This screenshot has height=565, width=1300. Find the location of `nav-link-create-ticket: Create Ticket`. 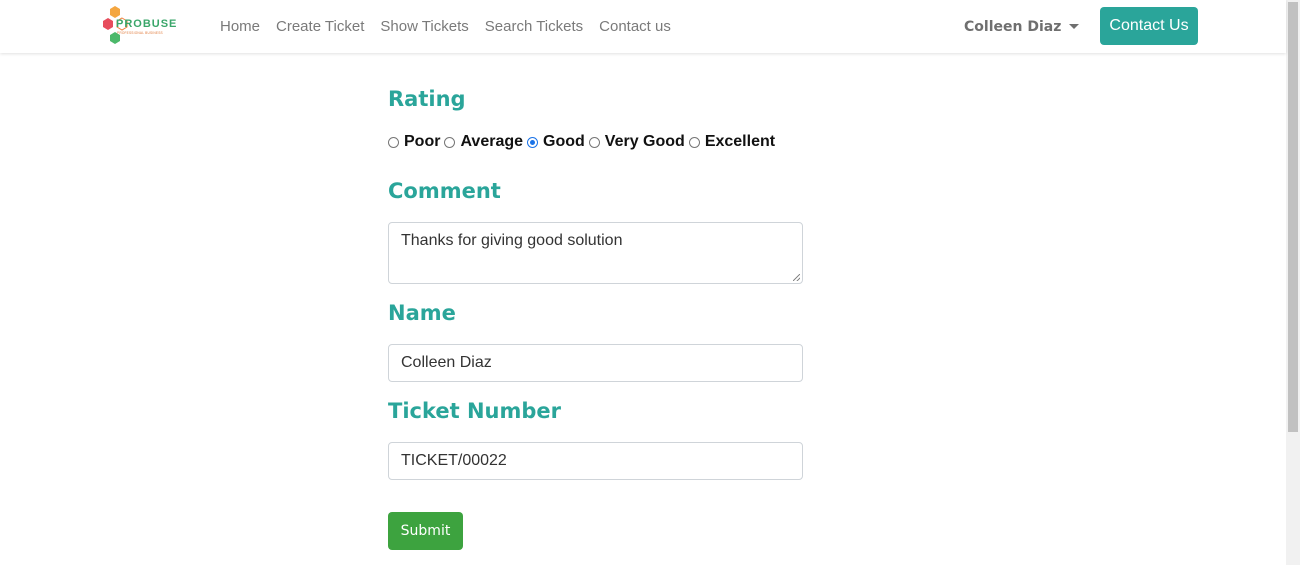

nav-link-create-ticket: Create Ticket is located at coordinates (320, 26).